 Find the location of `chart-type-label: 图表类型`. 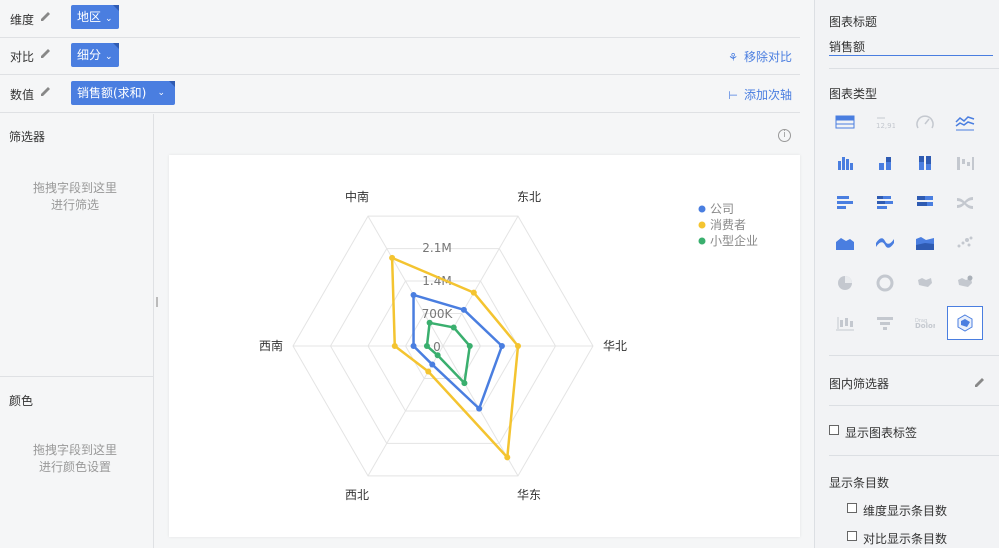

chart-type-label: 图表类型 is located at coordinates (853, 94).